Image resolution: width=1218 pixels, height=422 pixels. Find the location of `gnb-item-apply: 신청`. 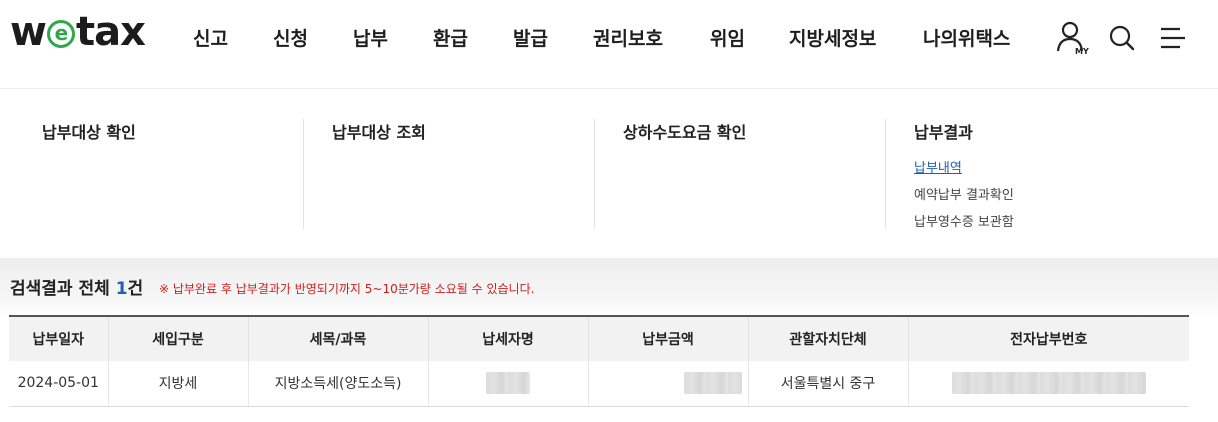

gnb-item-apply: 신청 is located at coordinates (290, 37).